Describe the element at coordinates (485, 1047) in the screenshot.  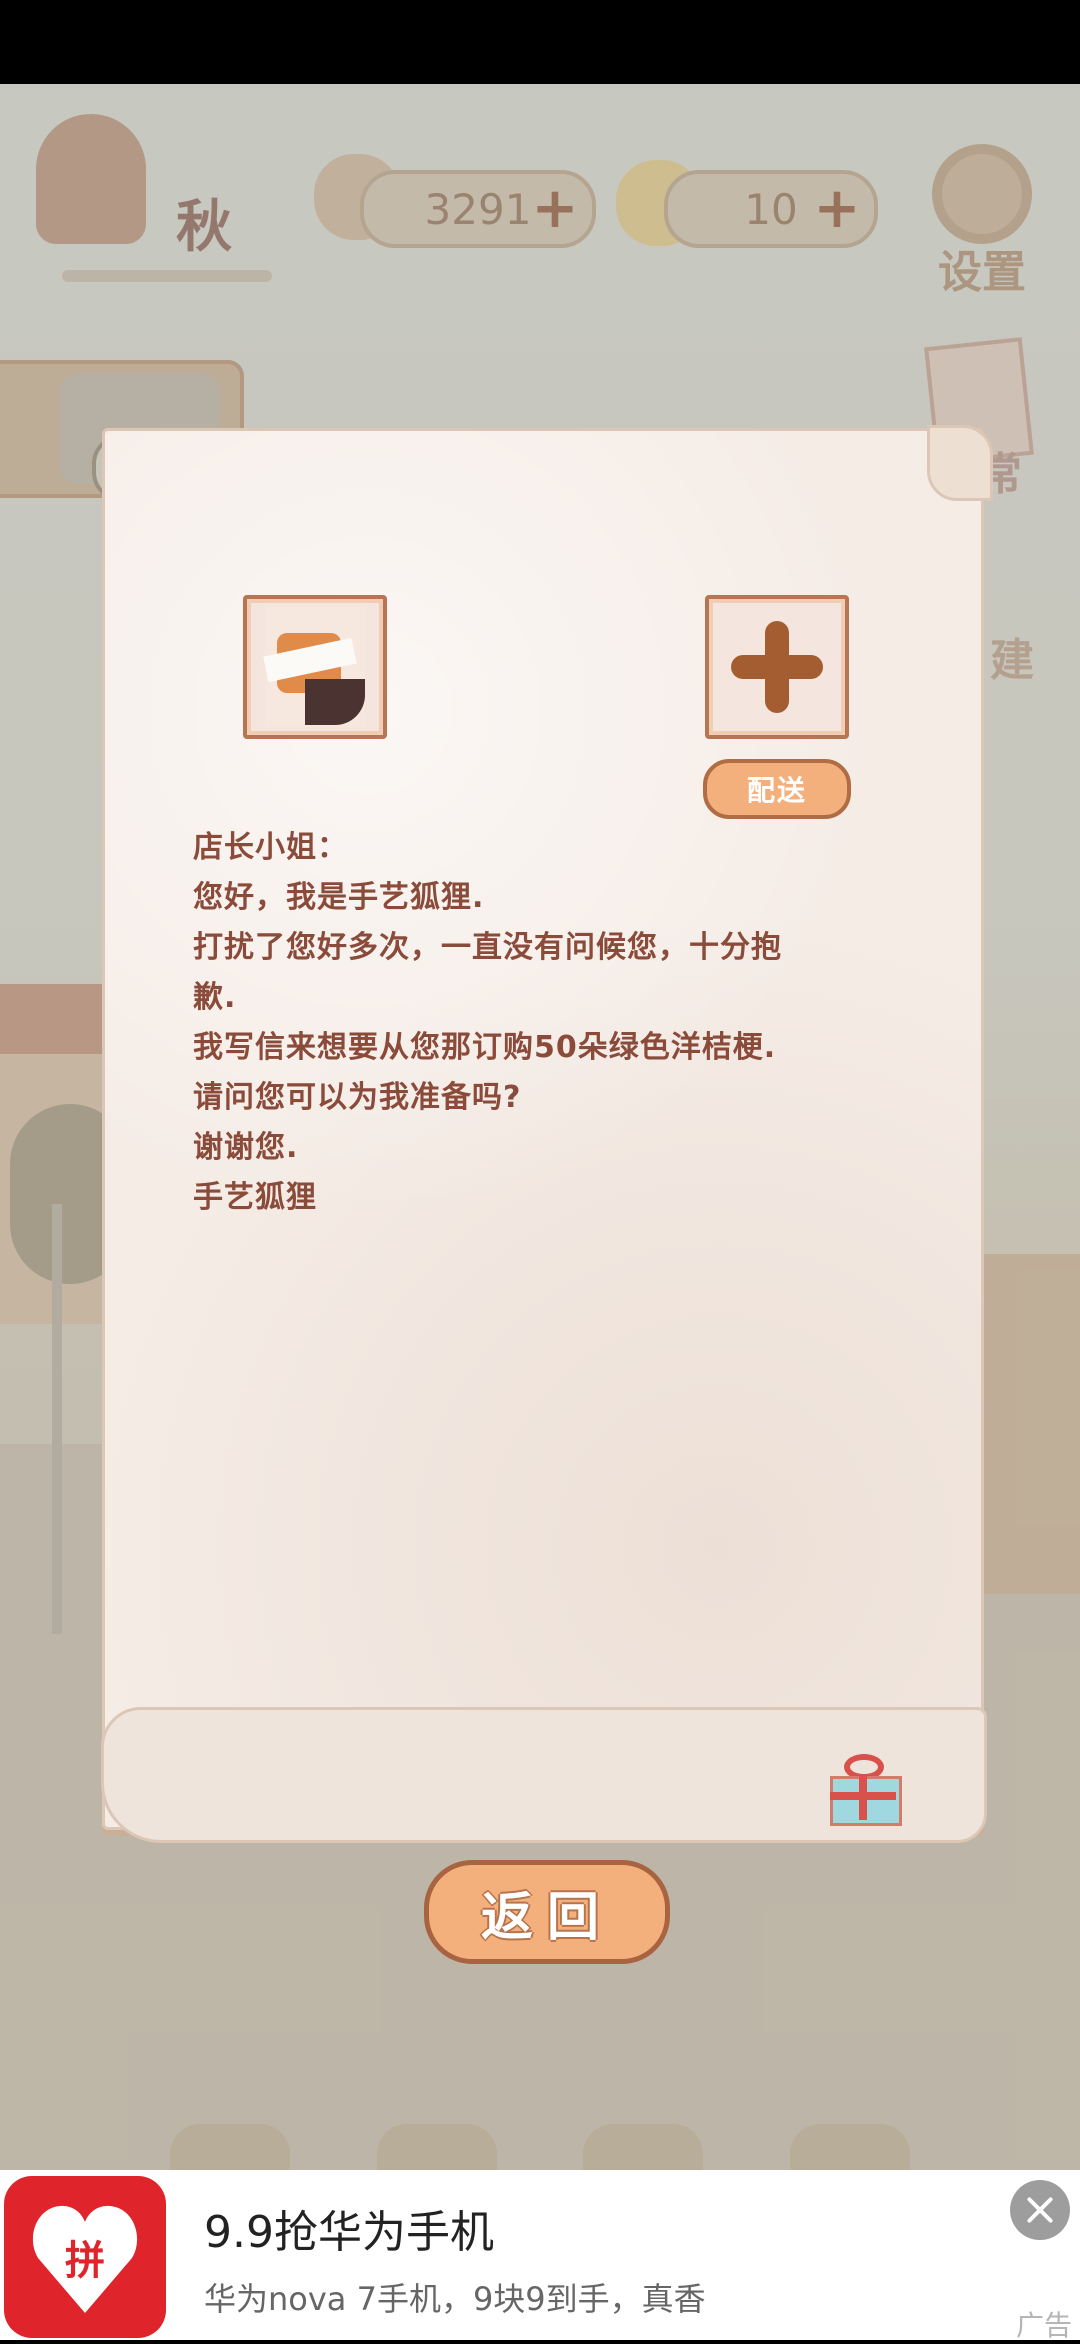
I see `letter-line: 我写信来想要从您那订购50朵绿色洋桔梗.` at that location.